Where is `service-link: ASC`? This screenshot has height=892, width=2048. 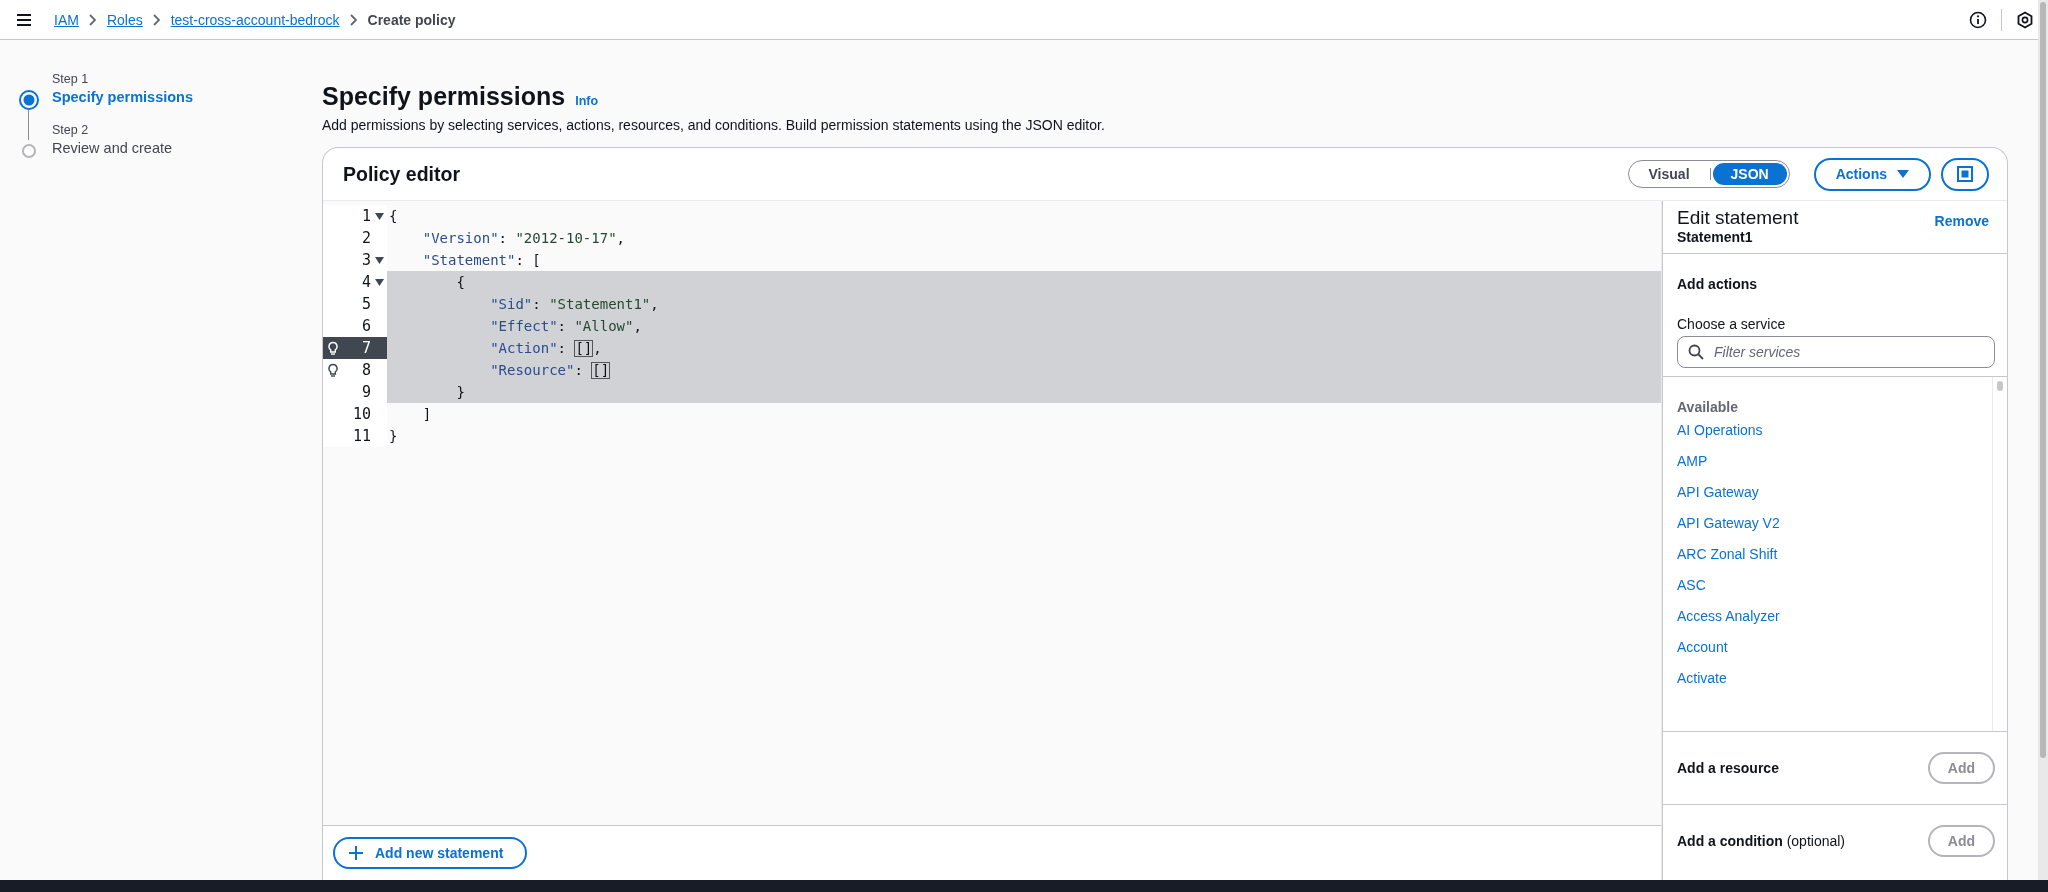 service-link: ASC is located at coordinates (1691, 591).